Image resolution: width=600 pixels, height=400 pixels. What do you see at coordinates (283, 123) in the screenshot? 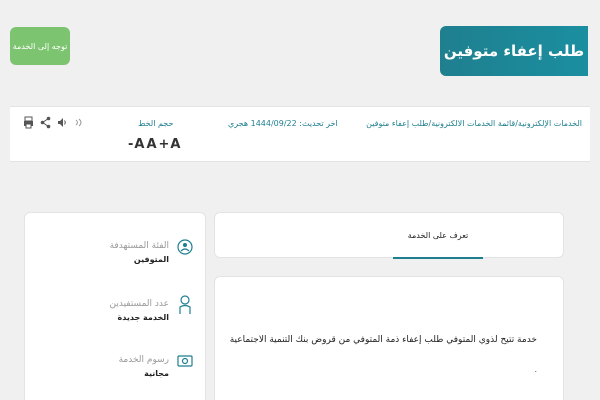
I see `last-update: اخر تحديث: 1444/09/22 هجري` at bounding box center [283, 123].